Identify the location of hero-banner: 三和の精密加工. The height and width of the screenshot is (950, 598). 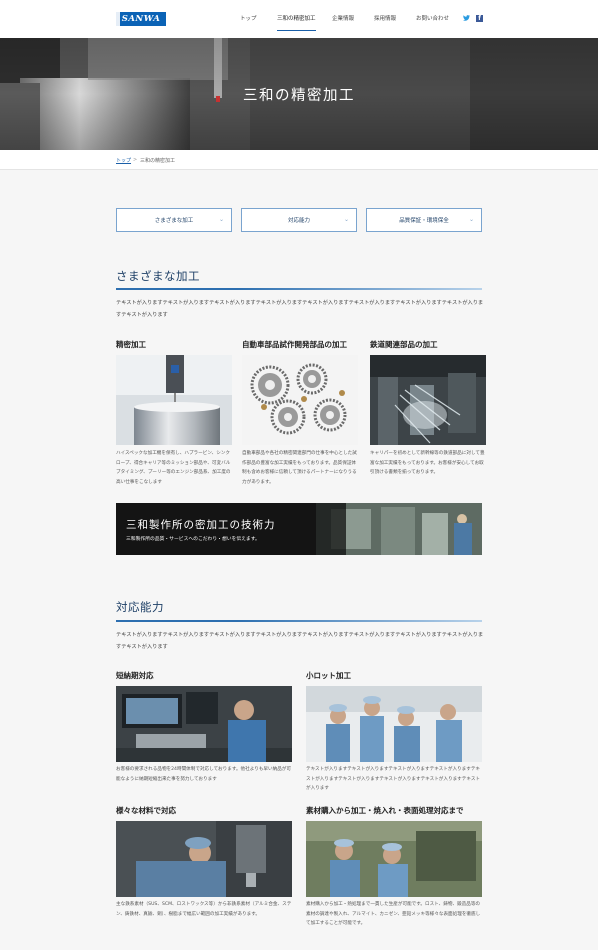
(299, 94).